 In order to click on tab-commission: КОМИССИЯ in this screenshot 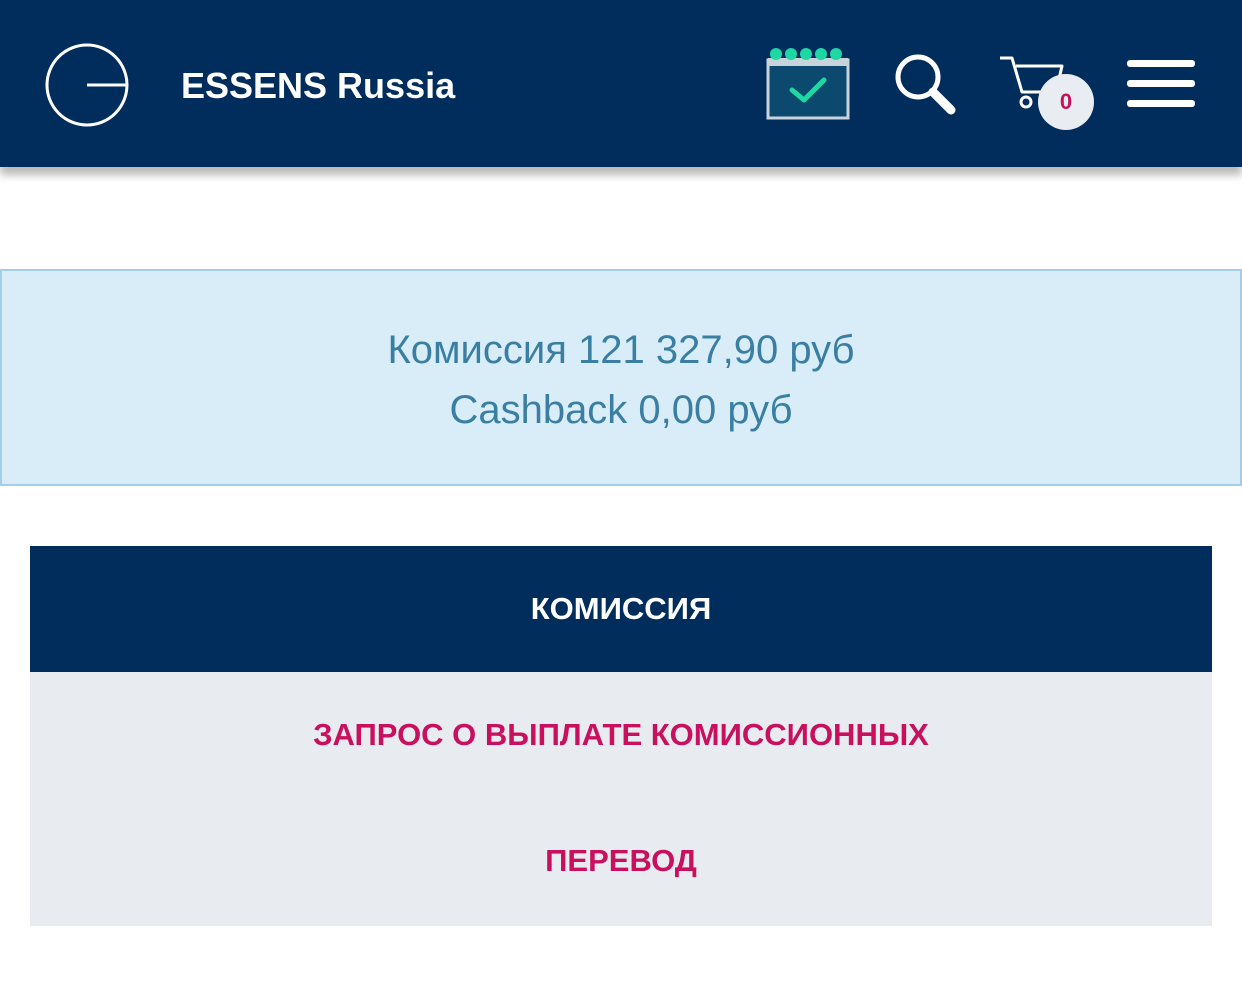, I will do `click(621, 609)`.